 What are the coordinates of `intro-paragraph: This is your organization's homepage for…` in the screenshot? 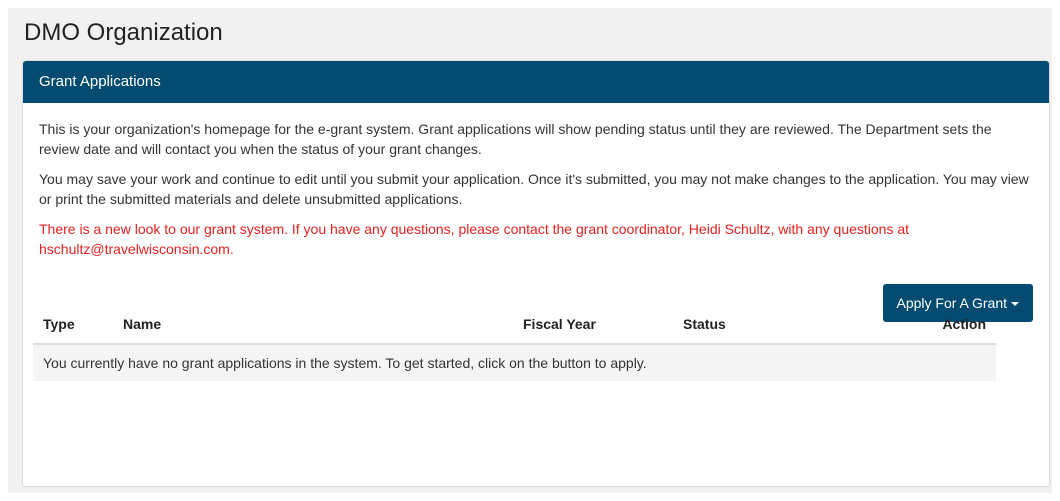 It's located at (515, 139).